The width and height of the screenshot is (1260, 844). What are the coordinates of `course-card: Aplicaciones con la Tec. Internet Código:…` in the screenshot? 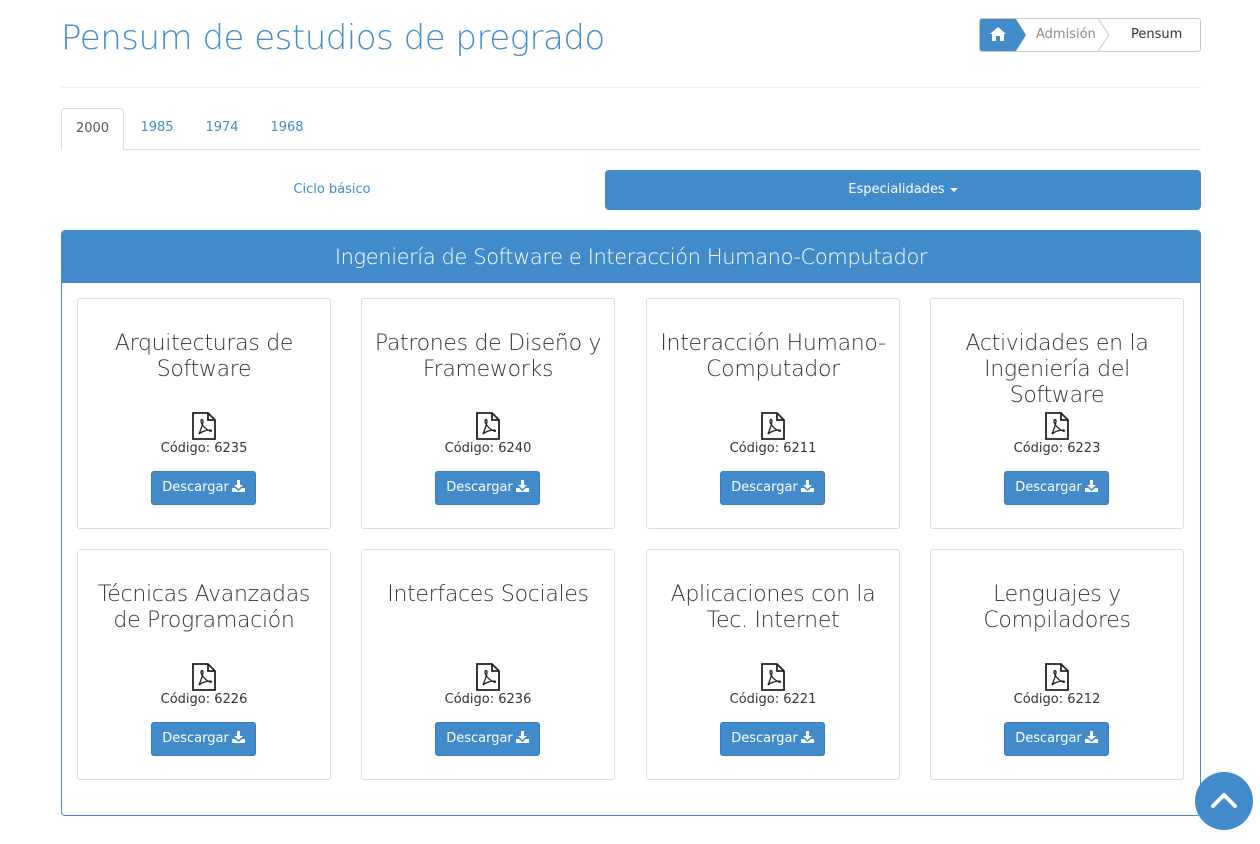 It's located at (773, 664).